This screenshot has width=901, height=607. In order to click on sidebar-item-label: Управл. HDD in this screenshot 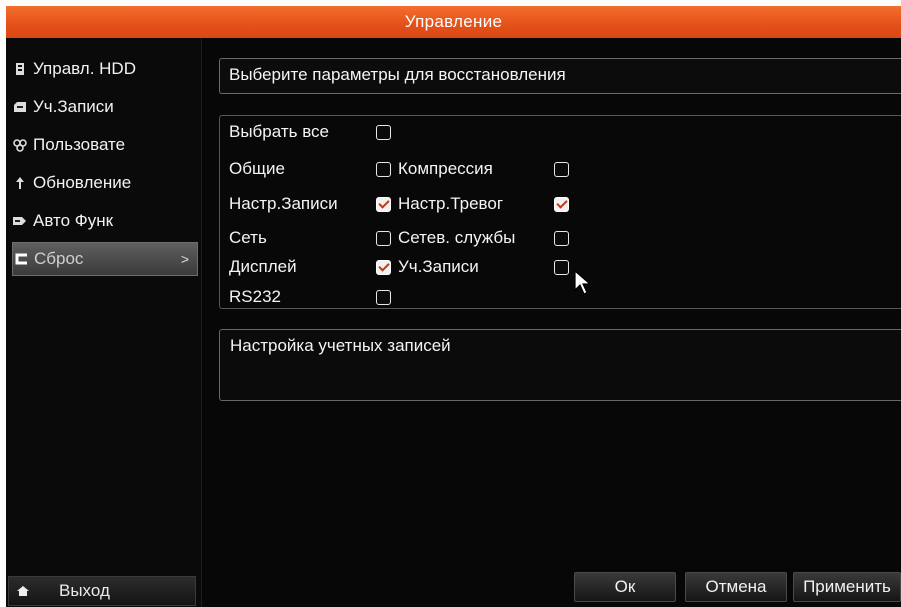, I will do `click(84, 68)`.